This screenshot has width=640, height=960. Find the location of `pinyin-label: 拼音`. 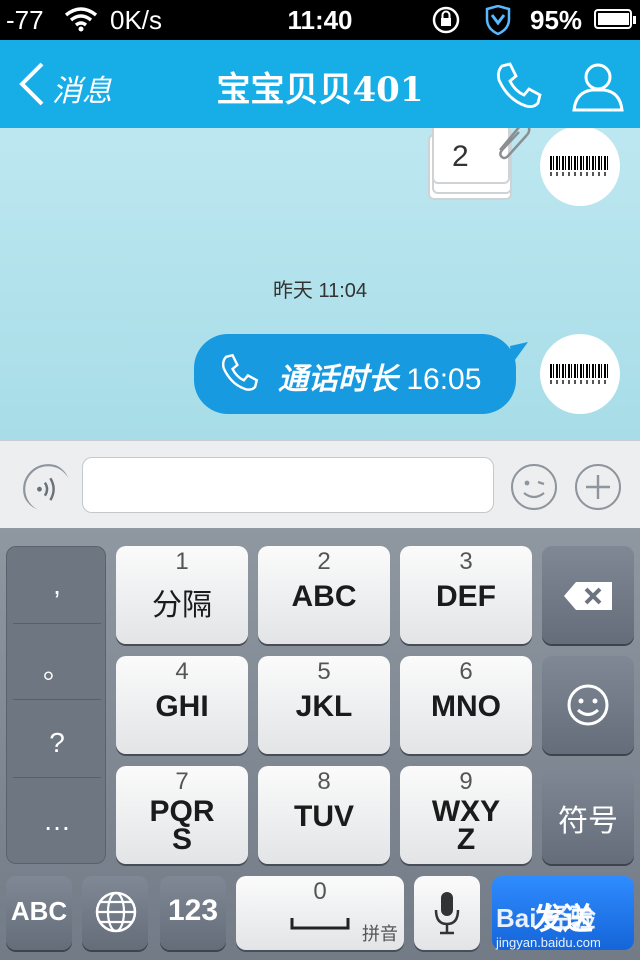

pinyin-label: 拼音 is located at coordinates (380, 934).